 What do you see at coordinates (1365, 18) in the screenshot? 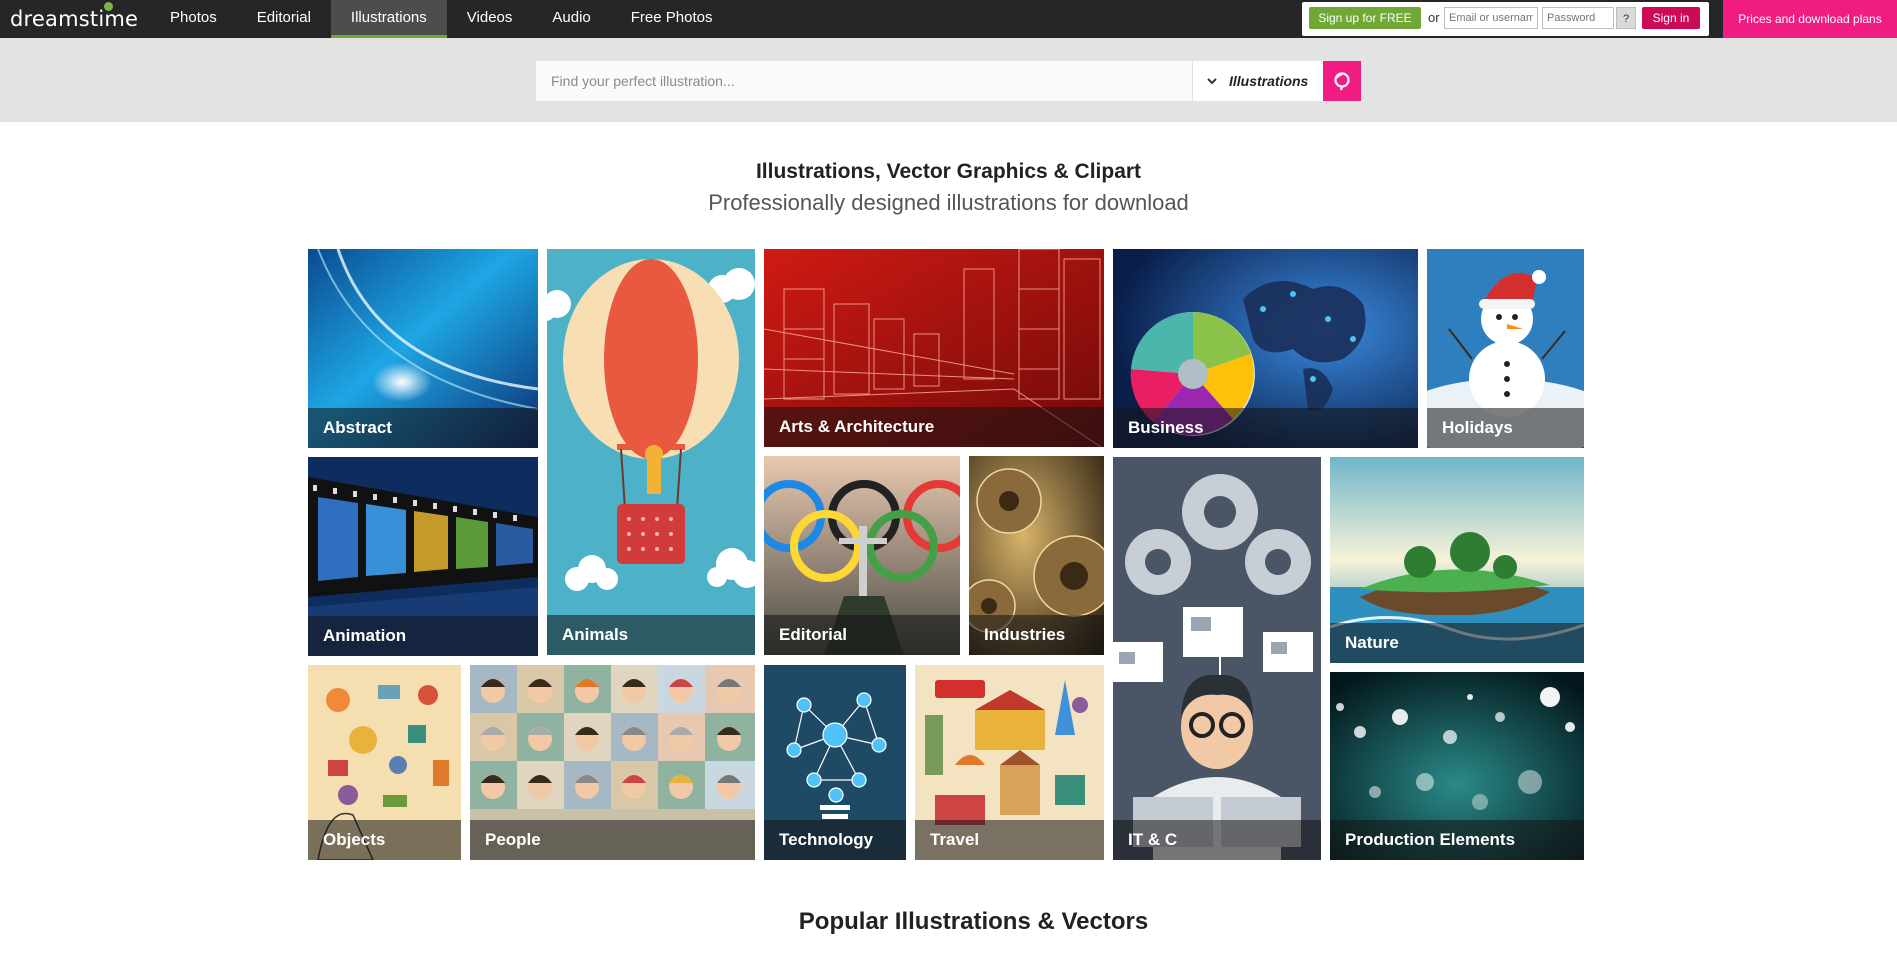
I see `signup-button: Sign up for FREE` at bounding box center [1365, 18].